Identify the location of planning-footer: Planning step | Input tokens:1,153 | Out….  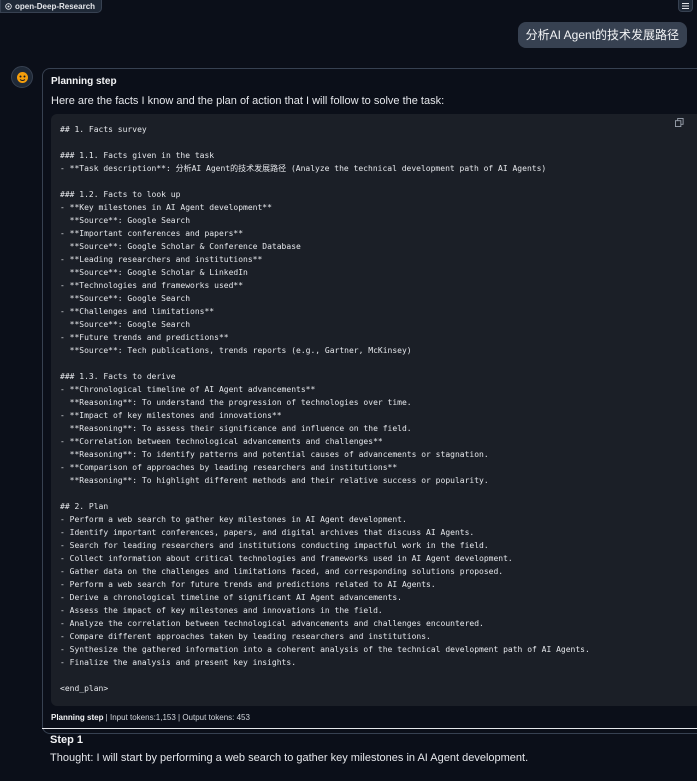
(150, 717).